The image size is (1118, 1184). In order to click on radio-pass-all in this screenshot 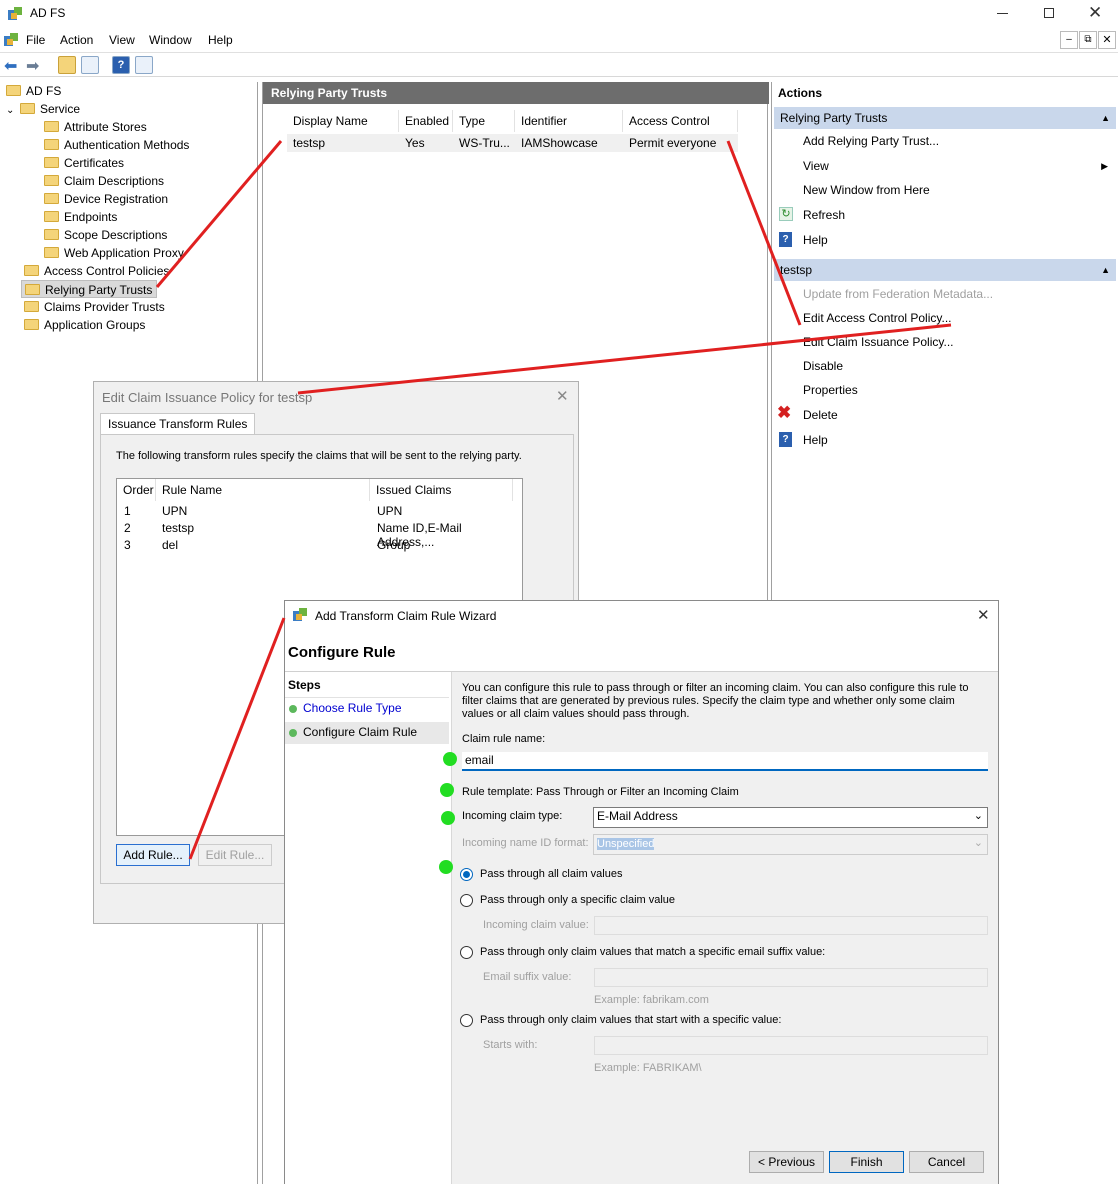, I will do `click(466, 874)`.